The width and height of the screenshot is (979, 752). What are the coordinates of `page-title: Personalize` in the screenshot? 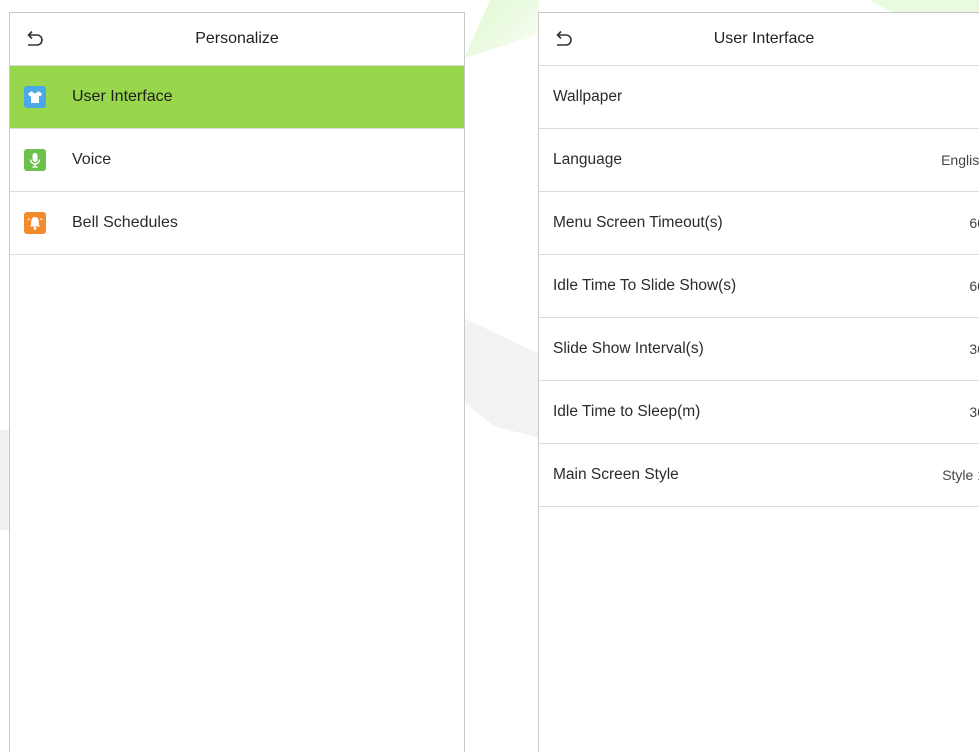 It's located at (237, 38).